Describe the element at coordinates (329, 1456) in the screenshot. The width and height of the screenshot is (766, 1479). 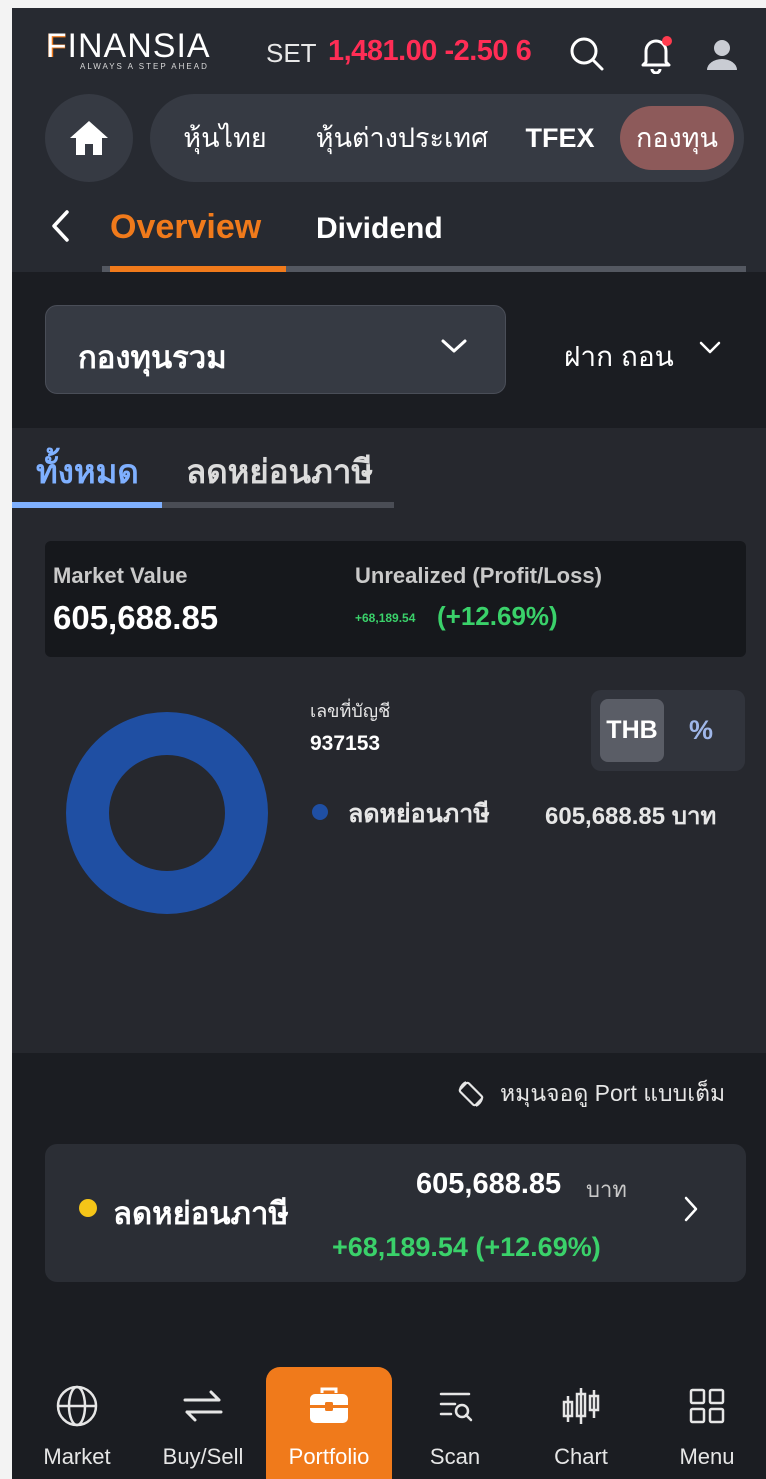
I see `nav-portfolio-label: Portfolio` at that location.